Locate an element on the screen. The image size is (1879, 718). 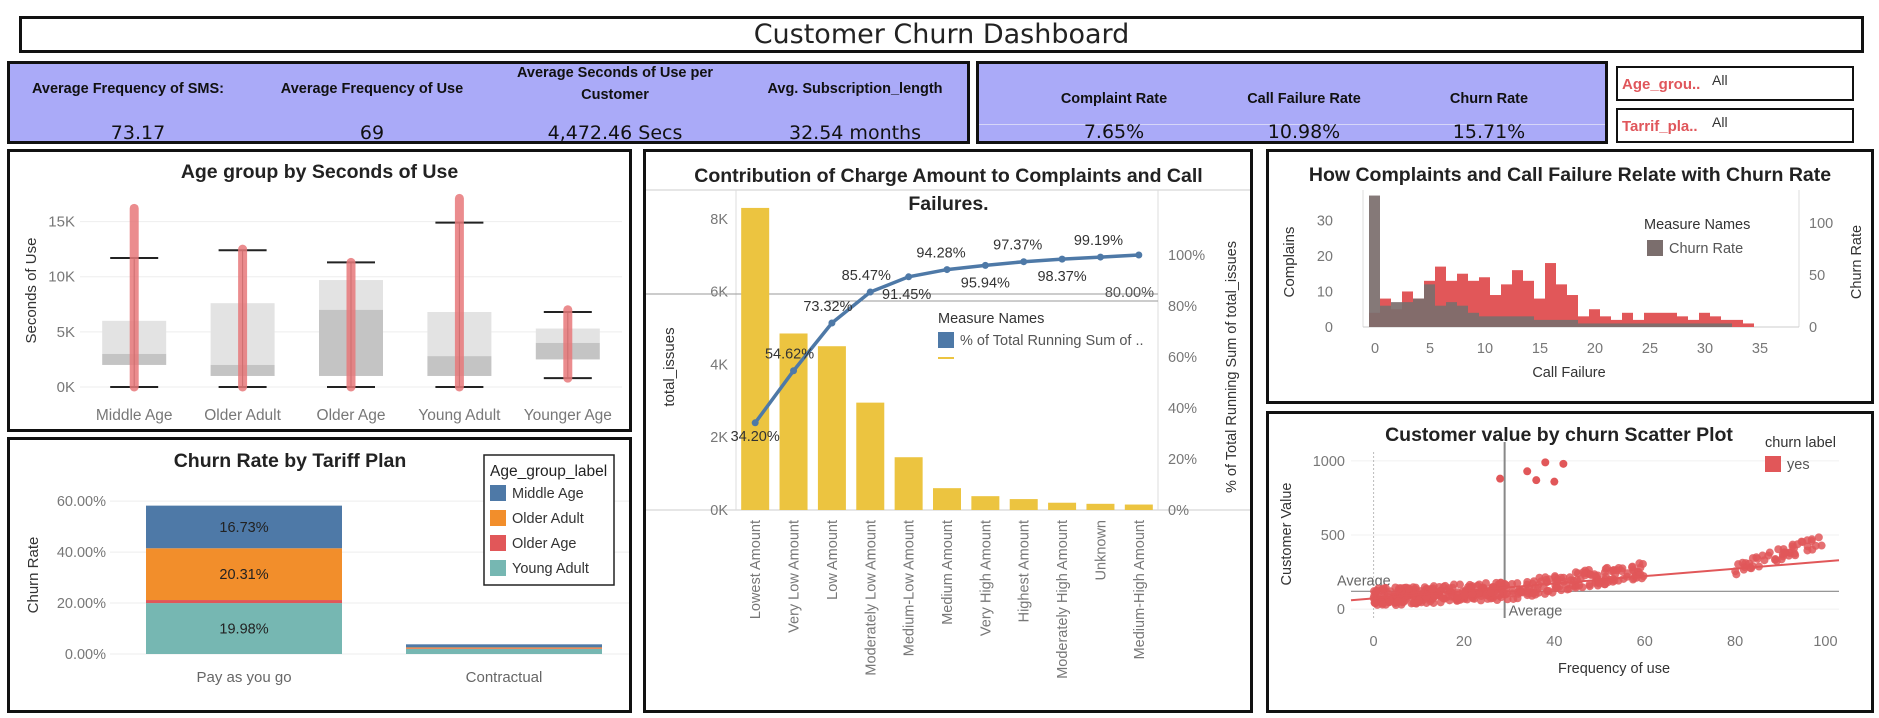
x-tick-label: Pay as you go is located at coordinates (243, 677).